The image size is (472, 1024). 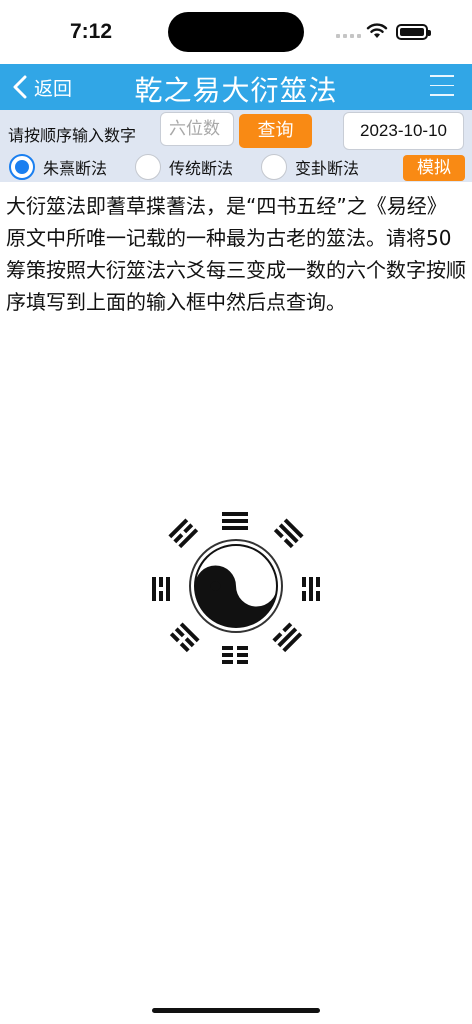 What do you see at coordinates (20, 87) in the screenshot?
I see `chevron-left-icon` at bounding box center [20, 87].